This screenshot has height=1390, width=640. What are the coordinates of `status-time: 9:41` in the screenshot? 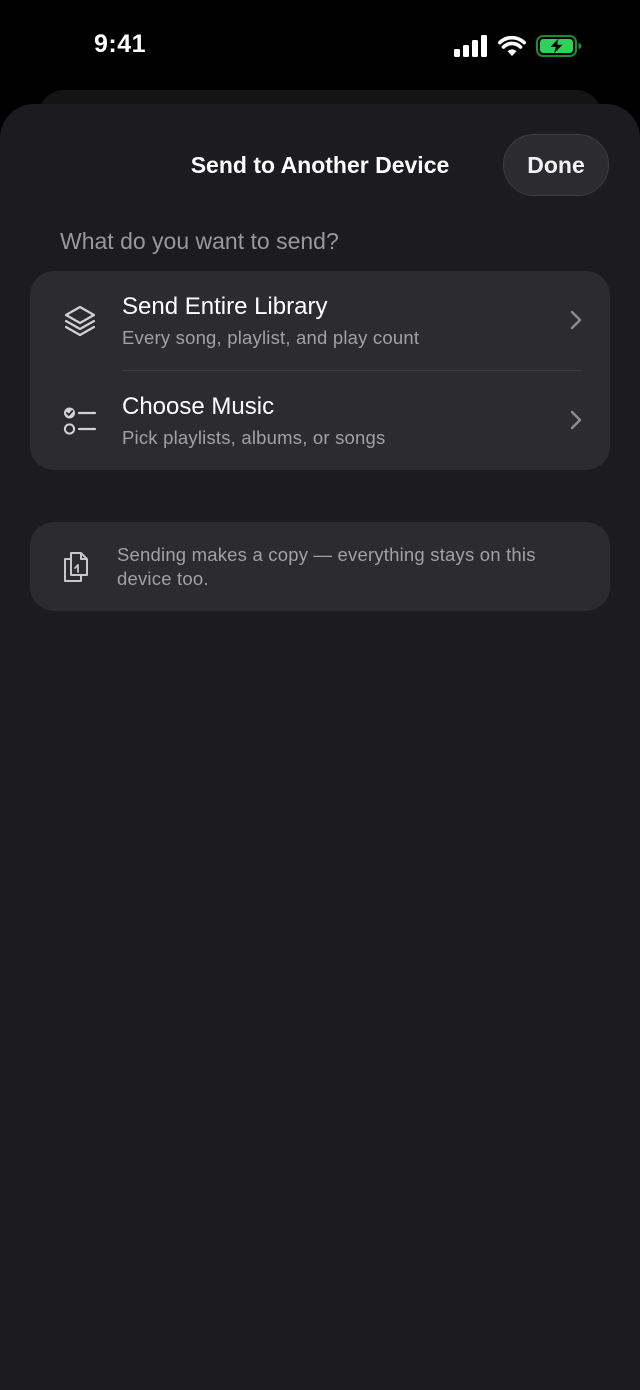 It's located at (120, 44).